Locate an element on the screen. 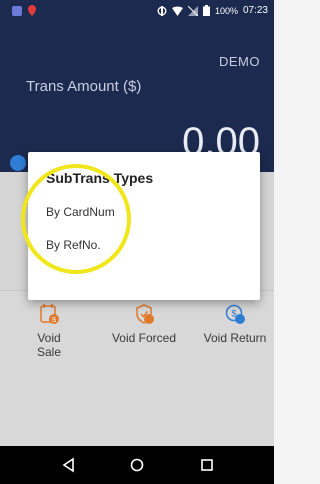 The image size is (320, 484). recents-icon is located at coordinates (207, 465).